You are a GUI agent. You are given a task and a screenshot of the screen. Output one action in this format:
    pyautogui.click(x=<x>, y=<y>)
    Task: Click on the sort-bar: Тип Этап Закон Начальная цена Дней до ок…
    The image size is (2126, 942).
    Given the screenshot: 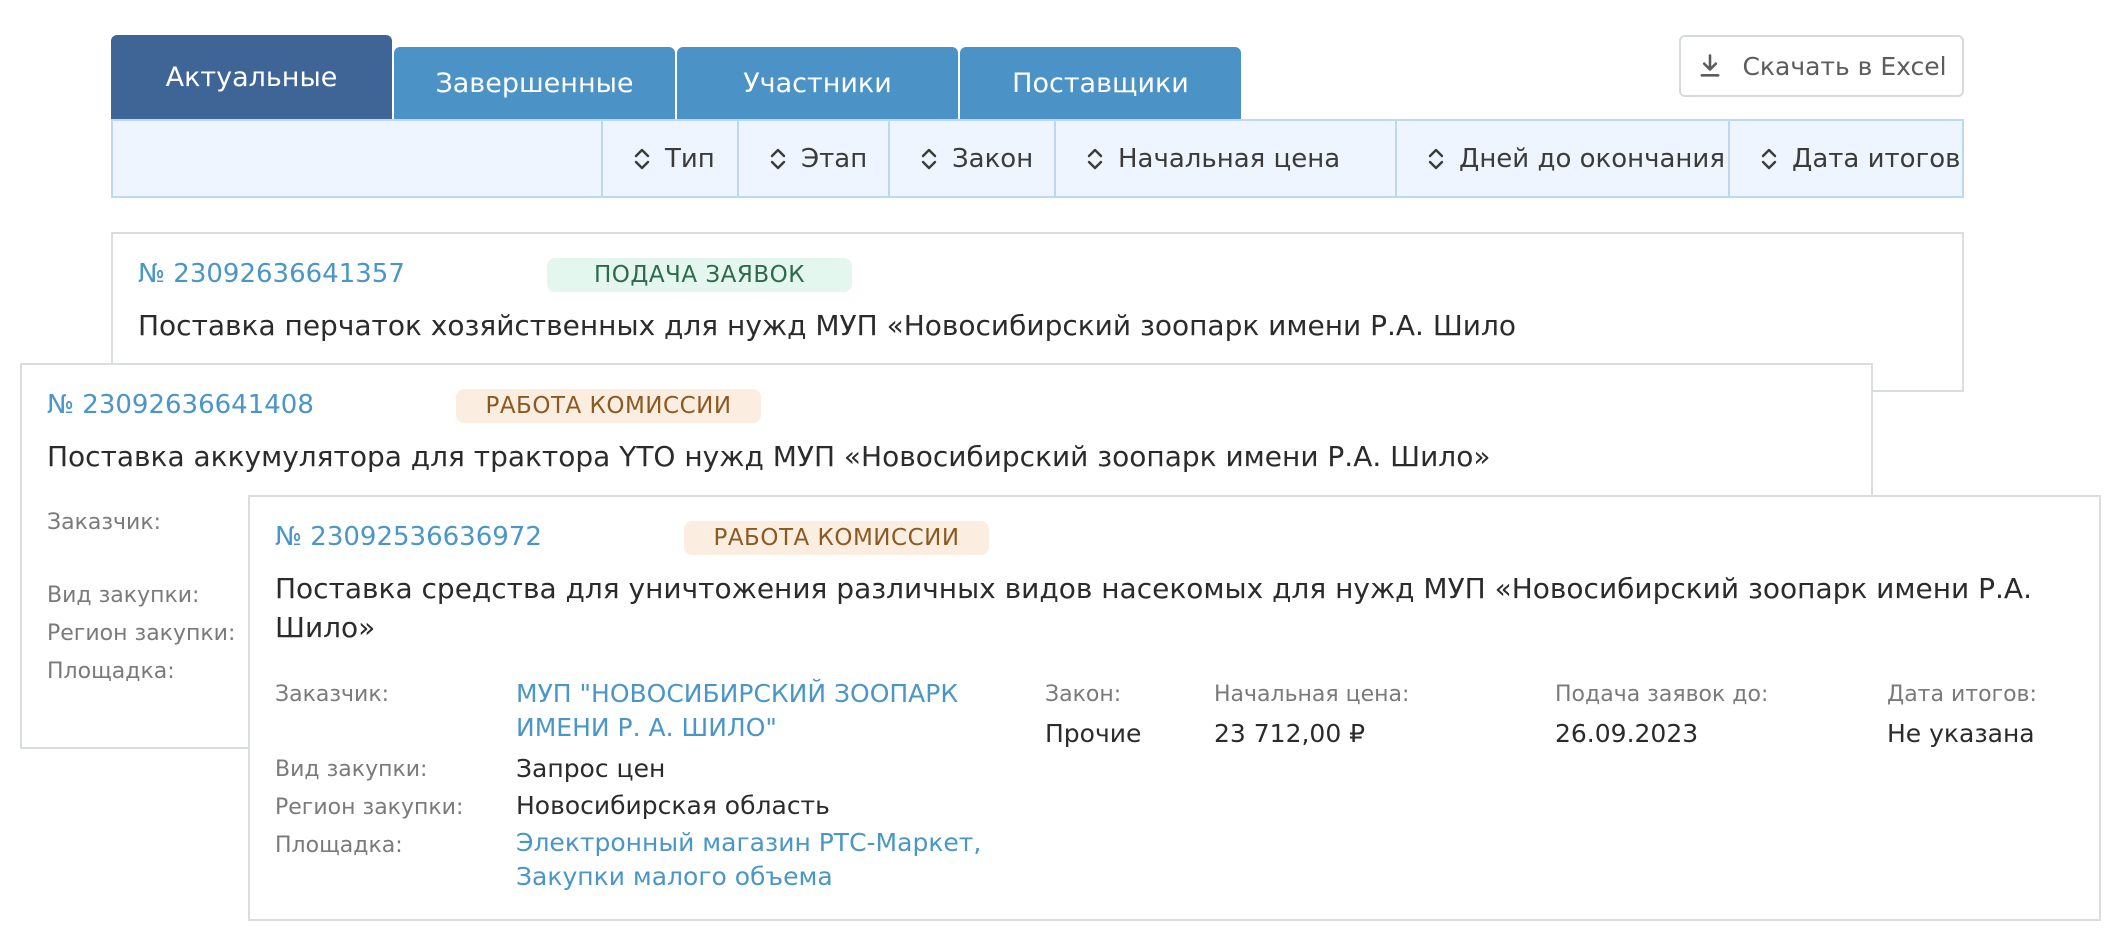 What is the action you would take?
    pyautogui.click(x=1037, y=158)
    